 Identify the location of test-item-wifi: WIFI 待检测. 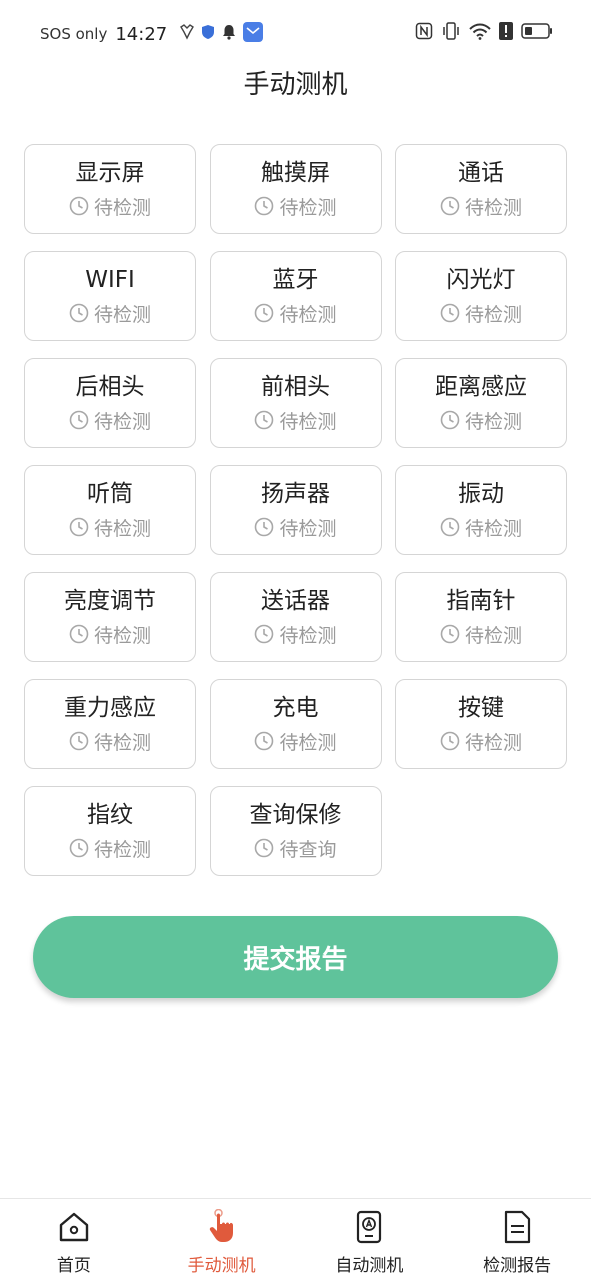
(110, 296).